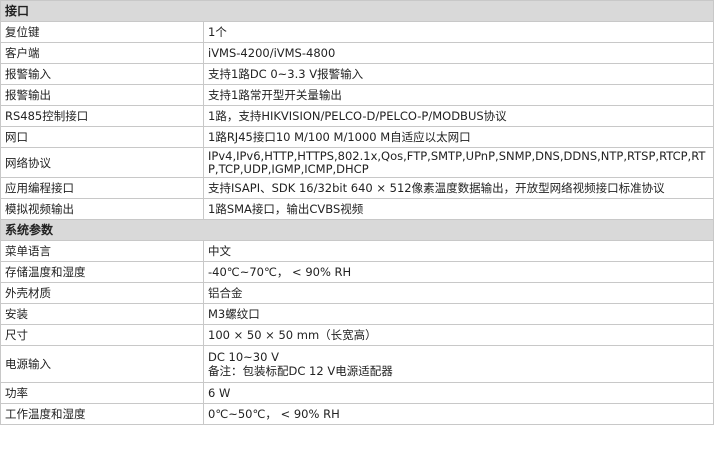  What do you see at coordinates (102, 53) in the screenshot?
I see `row-label: 客户端` at bounding box center [102, 53].